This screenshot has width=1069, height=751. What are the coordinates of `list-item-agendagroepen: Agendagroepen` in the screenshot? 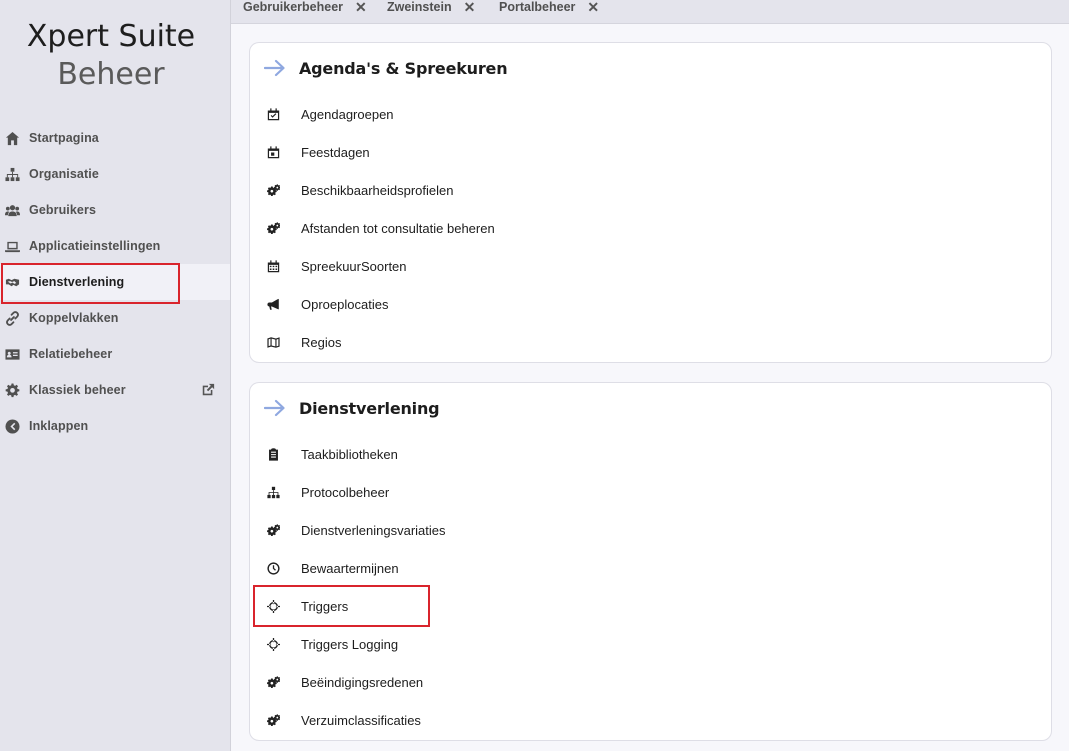 It's located at (651, 114).